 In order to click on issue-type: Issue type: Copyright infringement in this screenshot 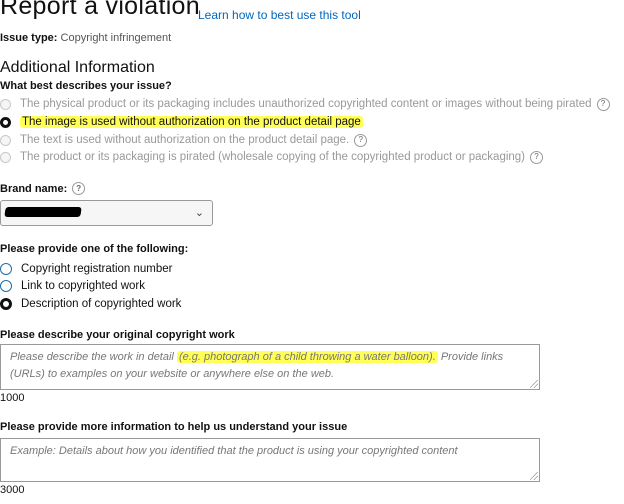, I will do `click(85, 38)`.